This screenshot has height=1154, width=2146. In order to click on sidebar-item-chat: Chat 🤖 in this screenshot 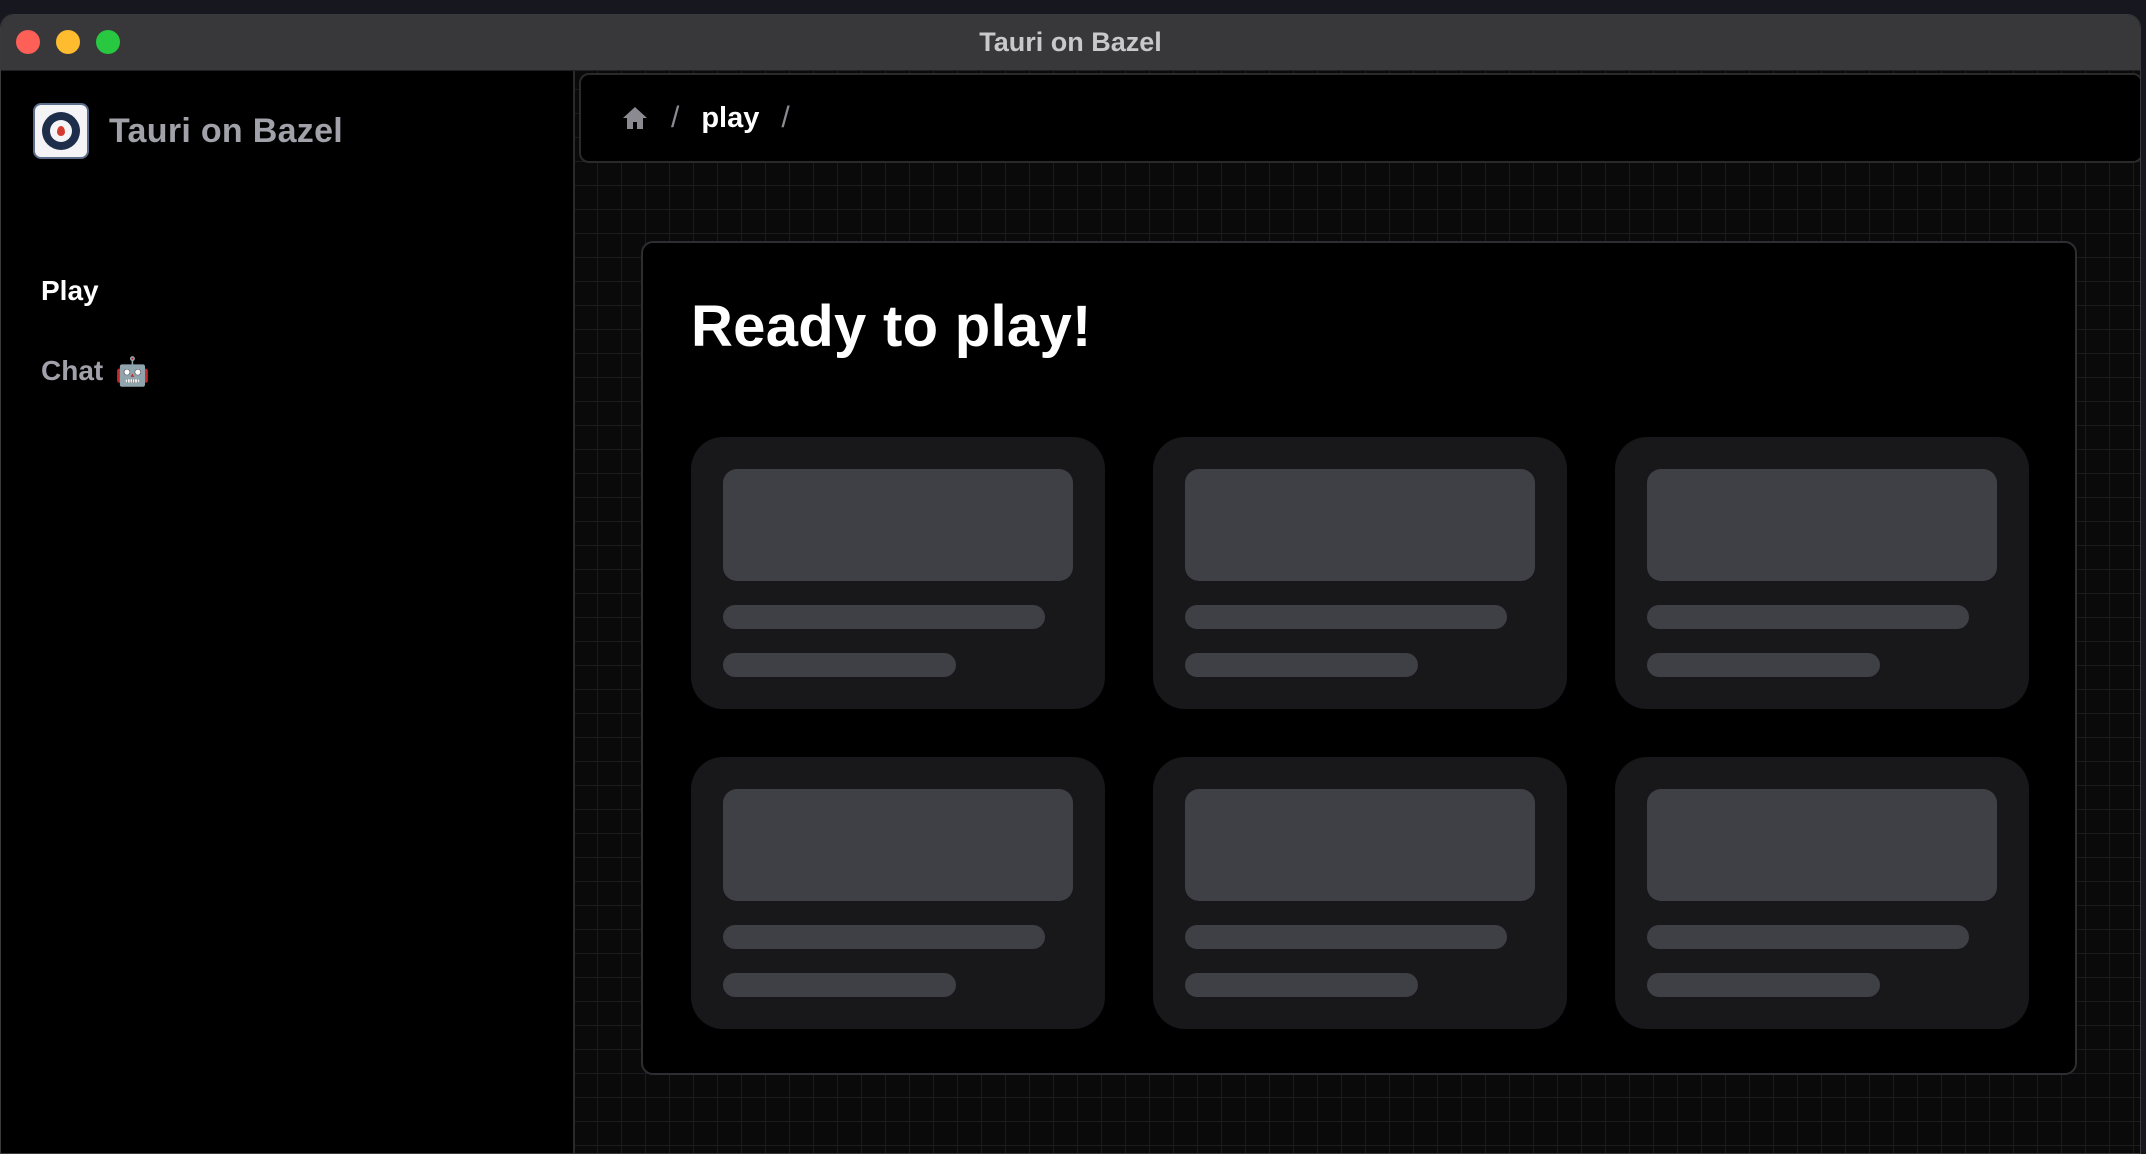, I will do `click(95, 371)`.